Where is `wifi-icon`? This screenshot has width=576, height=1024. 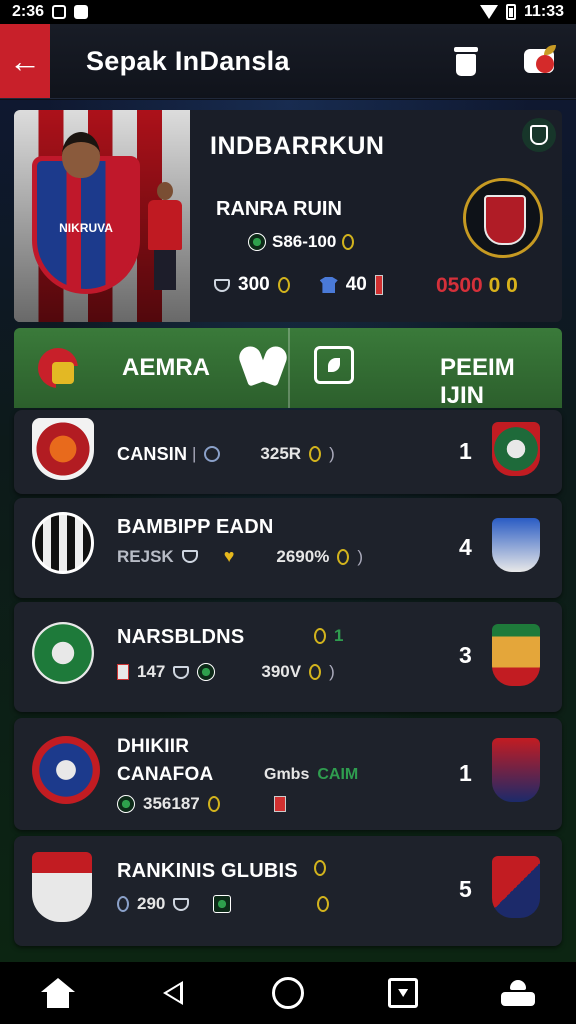
wifi-icon is located at coordinates (488, 12).